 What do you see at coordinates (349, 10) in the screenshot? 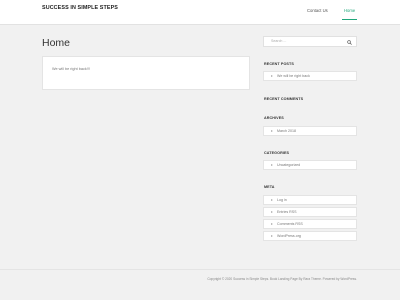
I see `nav-home: Home` at bounding box center [349, 10].